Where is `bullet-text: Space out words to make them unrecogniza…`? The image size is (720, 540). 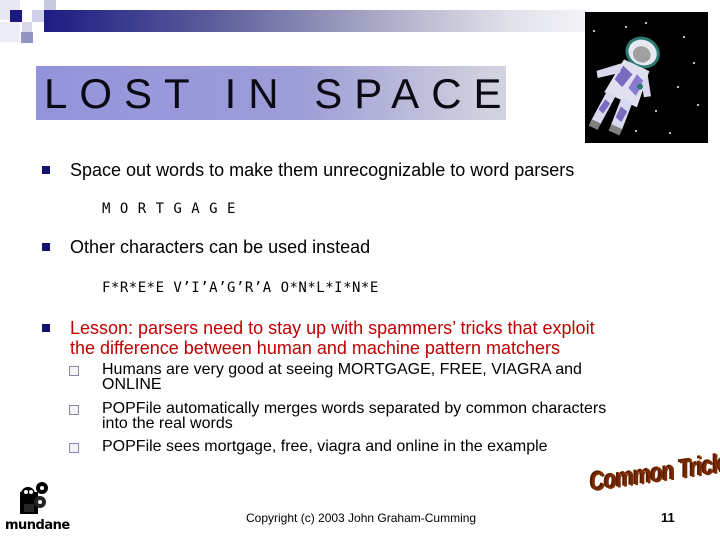
bullet-text: Space out words to make them unrecogniza… is located at coordinates (322, 170).